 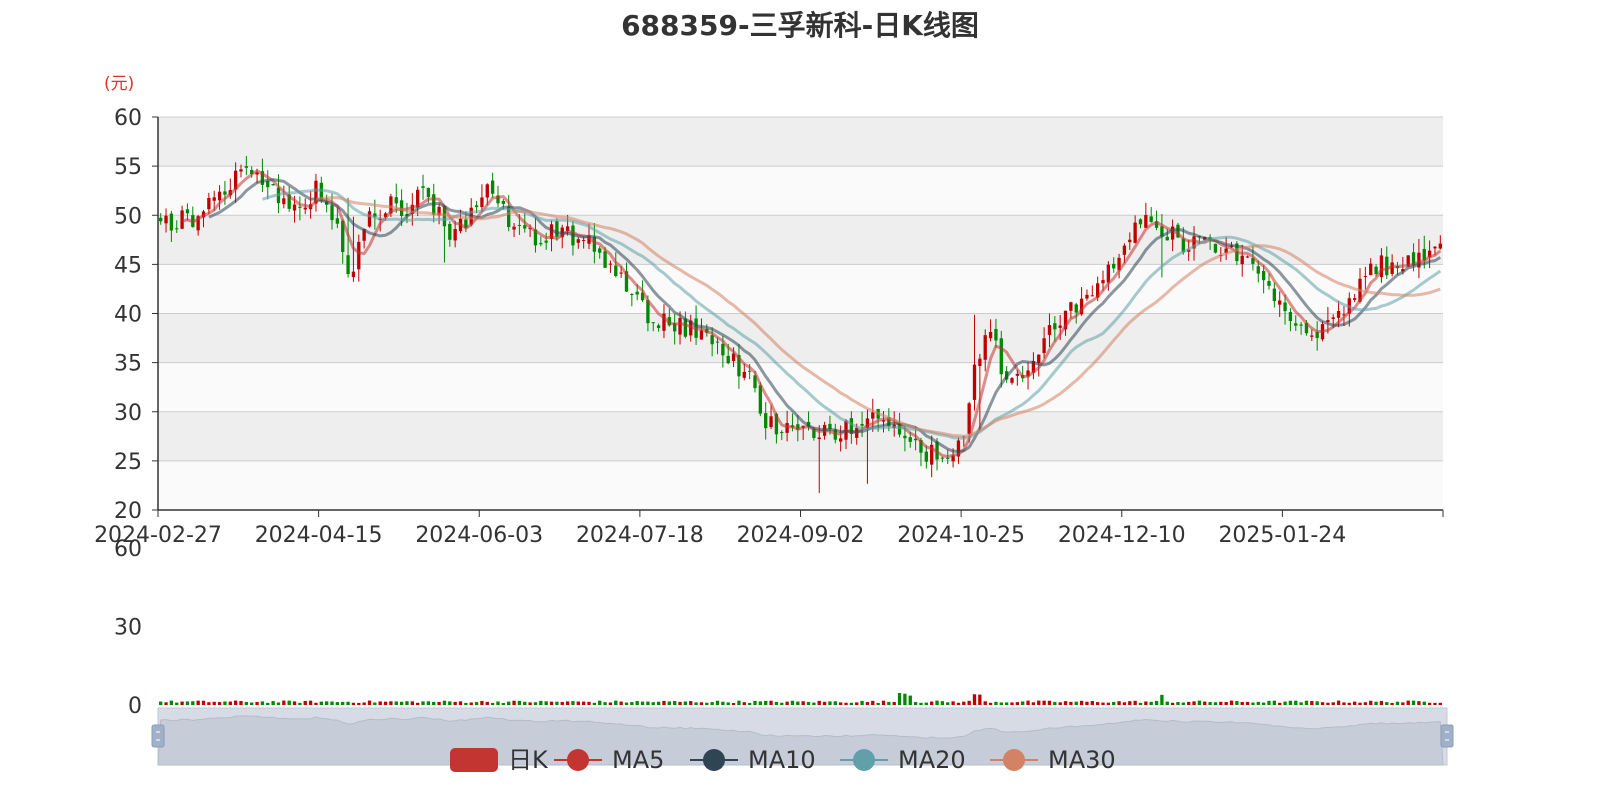 I want to click on chart-title: 688359-三孚新科-日K线图, so click(x=800, y=25).